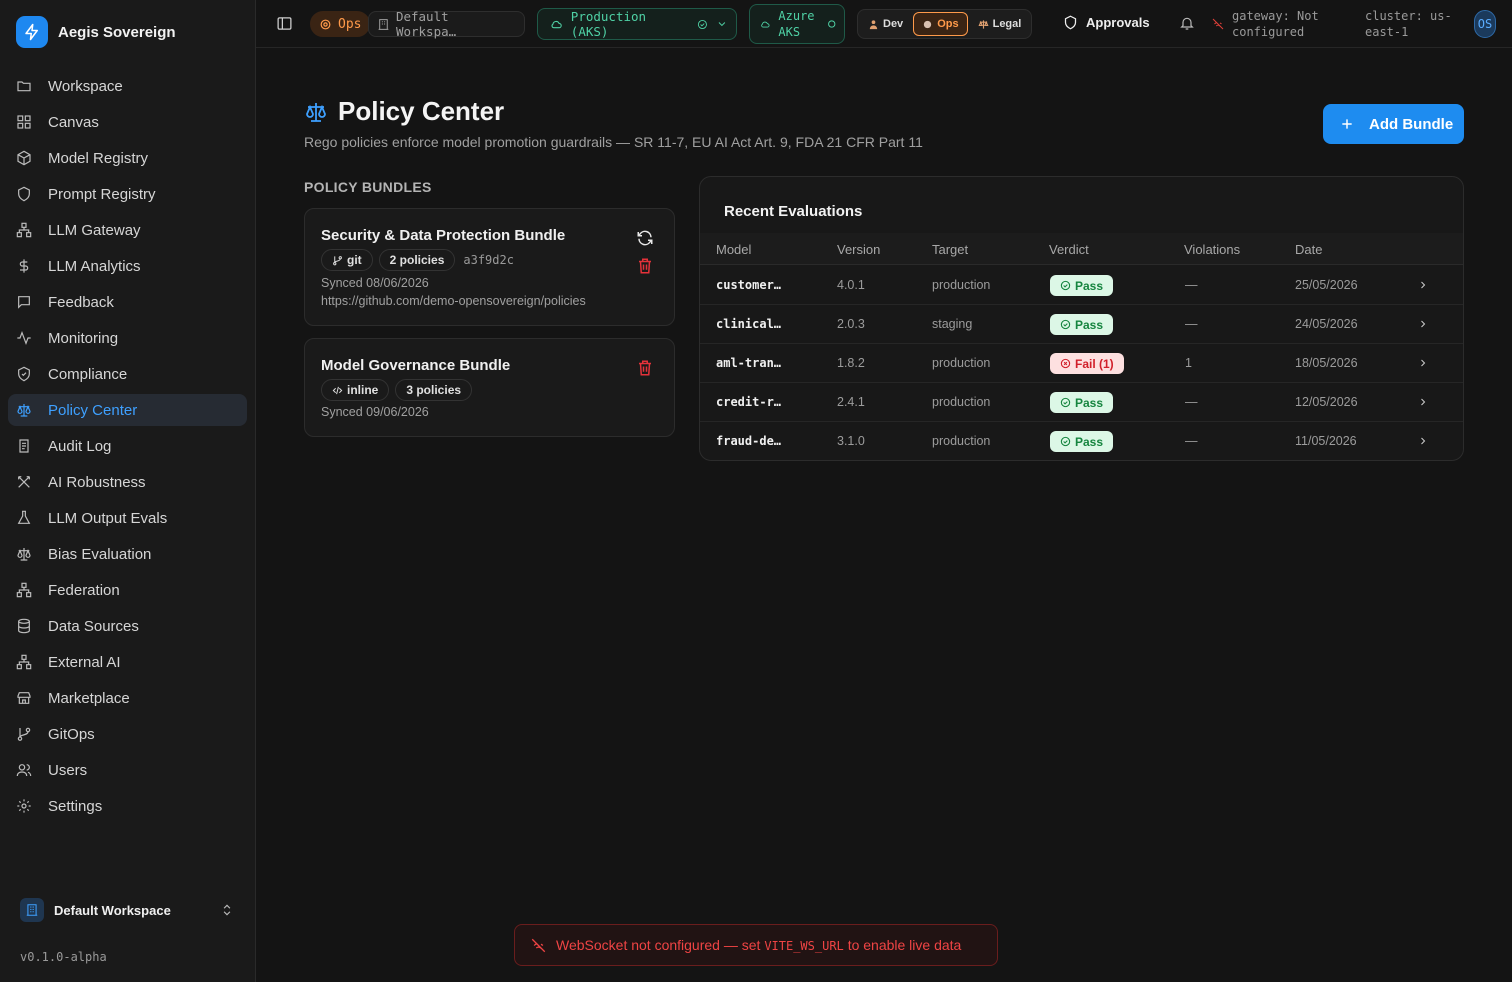  What do you see at coordinates (71, 734) in the screenshot?
I see `sidebar-item-label: GitOps` at bounding box center [71, 734].